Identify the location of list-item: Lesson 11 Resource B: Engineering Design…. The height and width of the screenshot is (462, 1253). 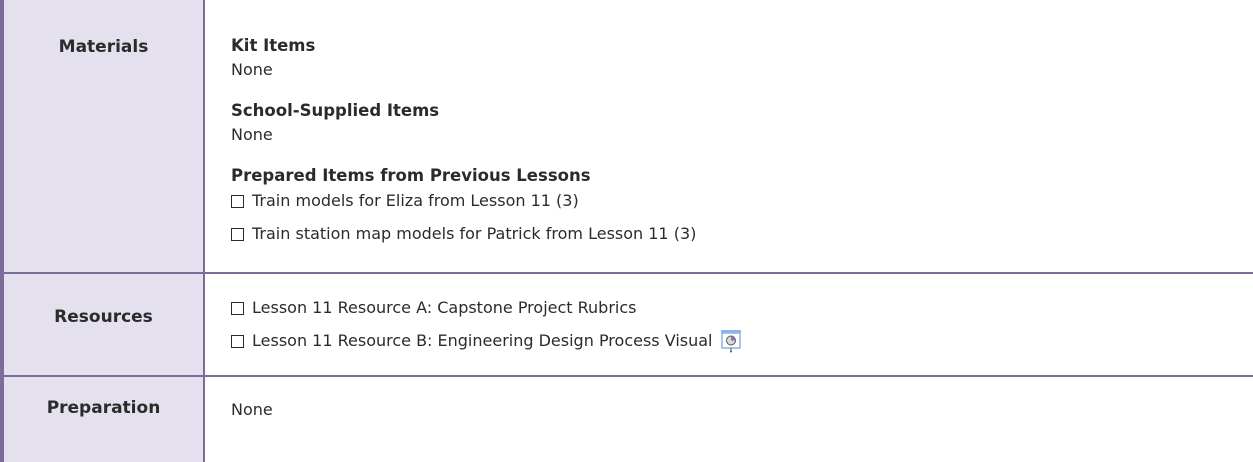
(742, 341).